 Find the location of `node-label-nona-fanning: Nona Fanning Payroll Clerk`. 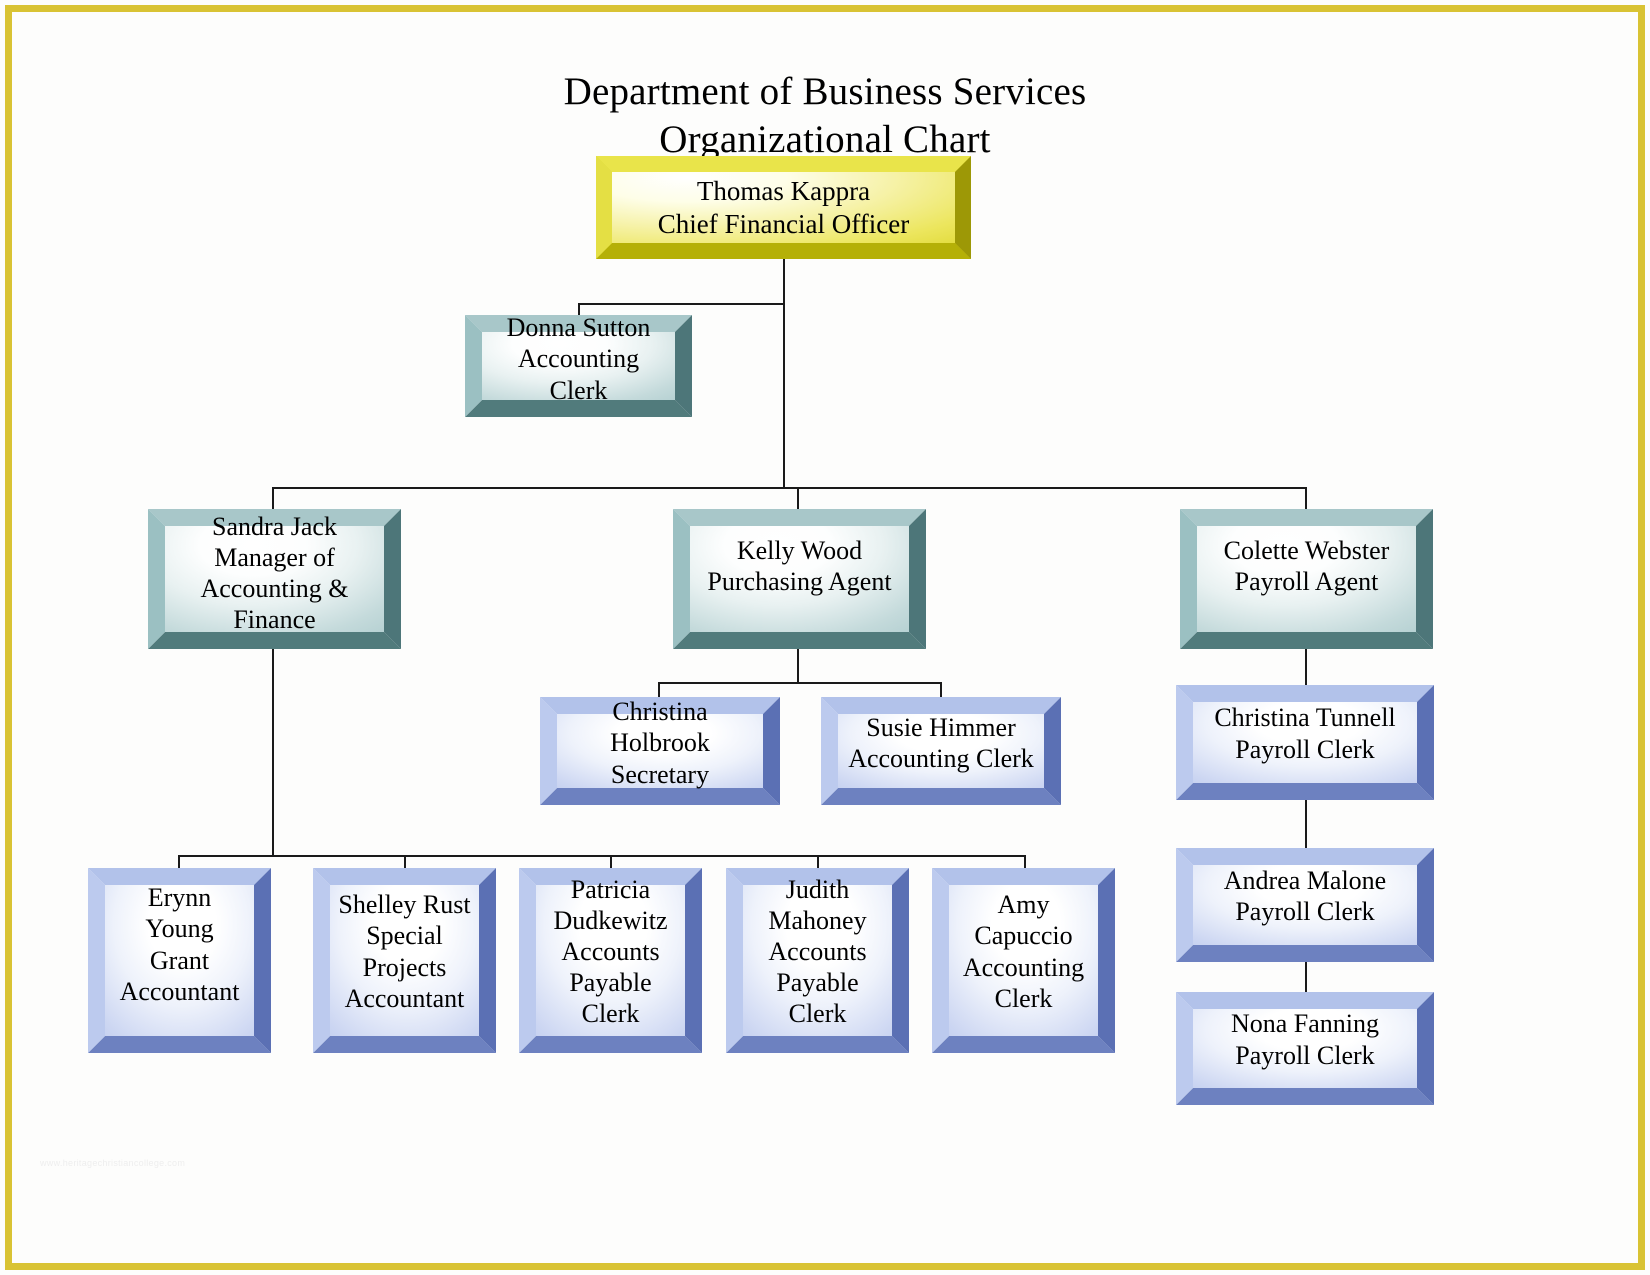

node-label-nona-fanning: Nona Fanning Payroll Clerk is located at coordinates (1305, 1039).